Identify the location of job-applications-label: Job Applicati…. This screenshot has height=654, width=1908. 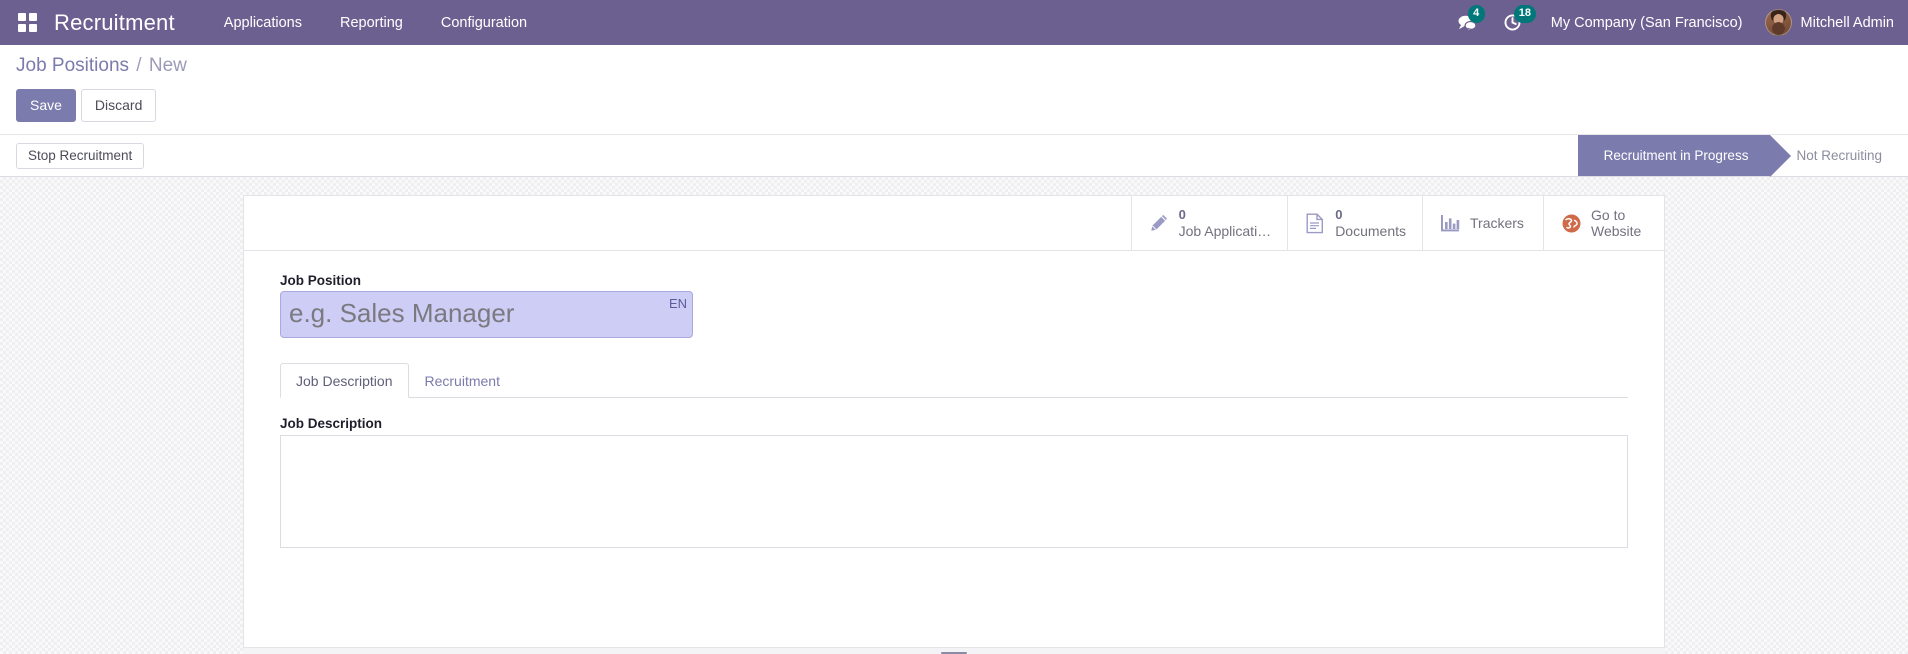
(1225, 230).